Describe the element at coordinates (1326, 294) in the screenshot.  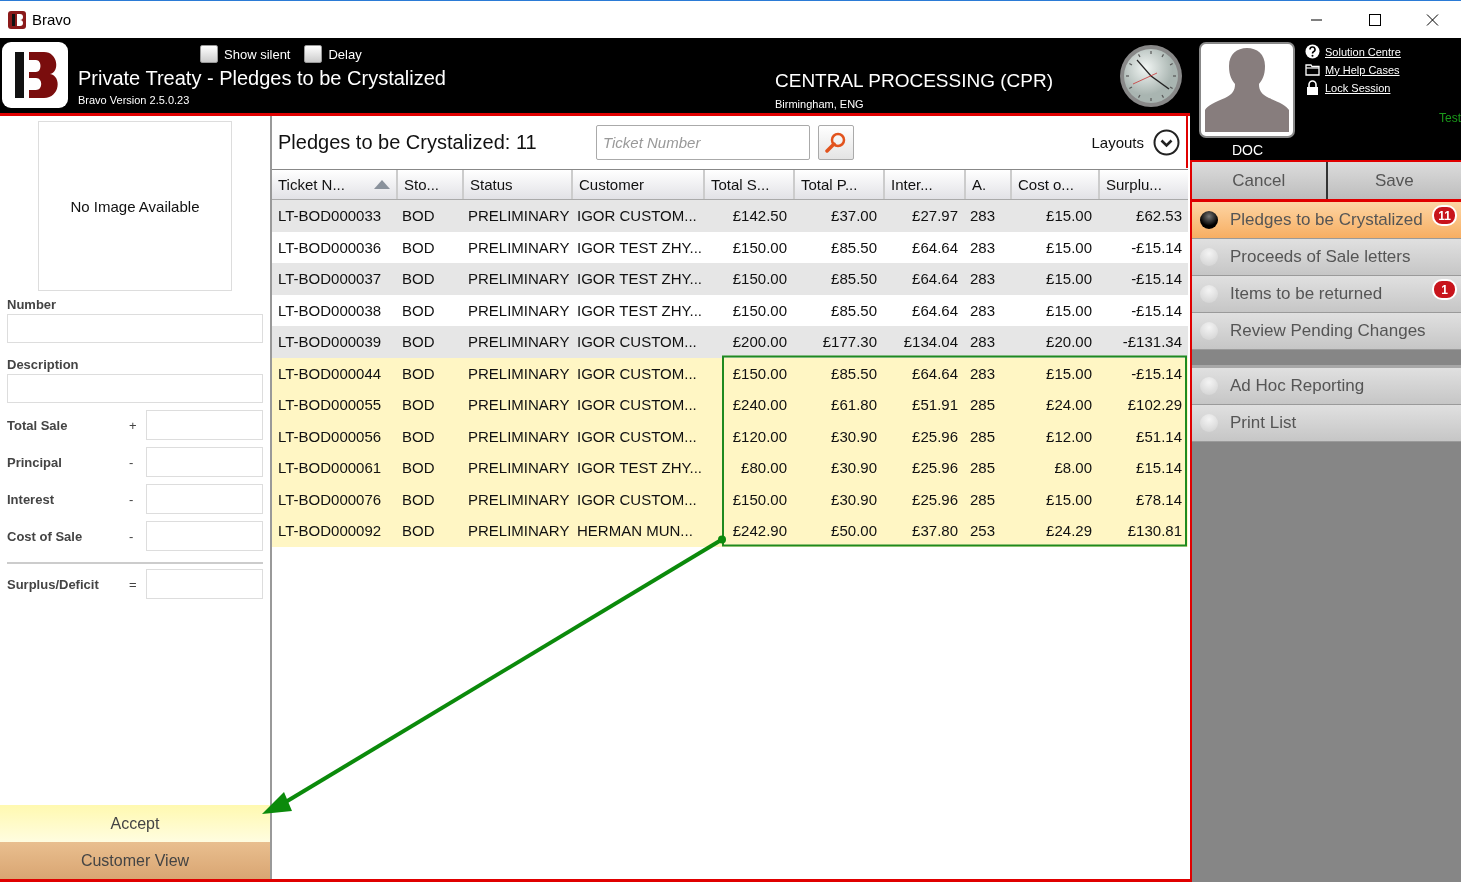
I see `nav-item: Items to be returned 1` at that location.